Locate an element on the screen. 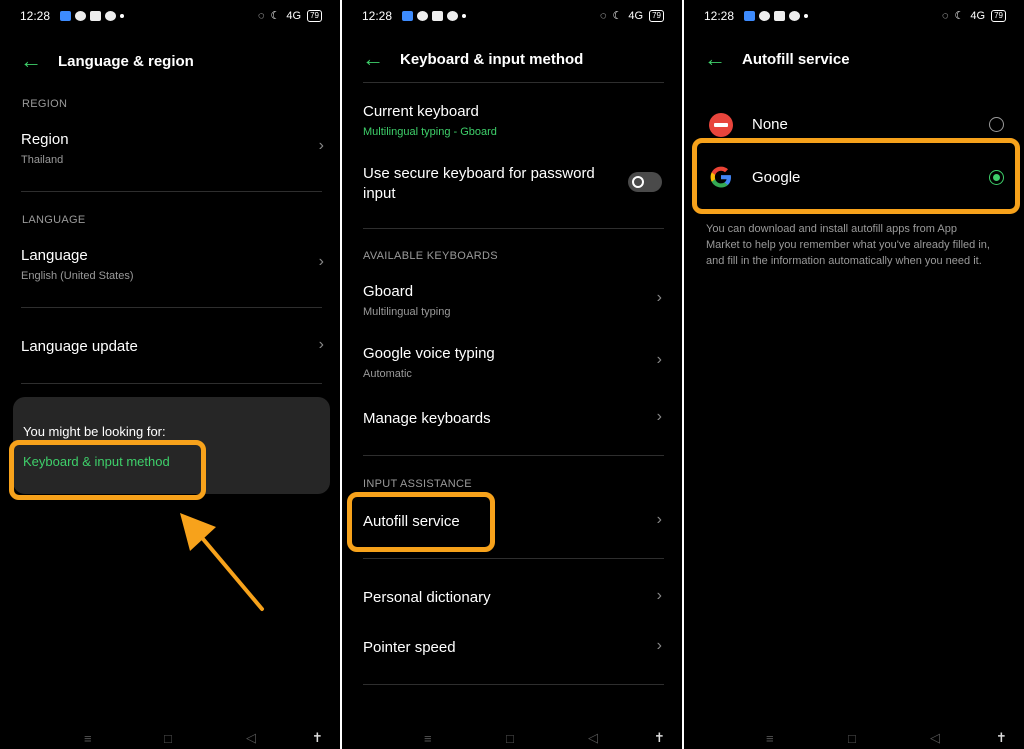 This screenshot has width=1024, height=749. page-header: ← Language & region is located at coordinates (107, 61).